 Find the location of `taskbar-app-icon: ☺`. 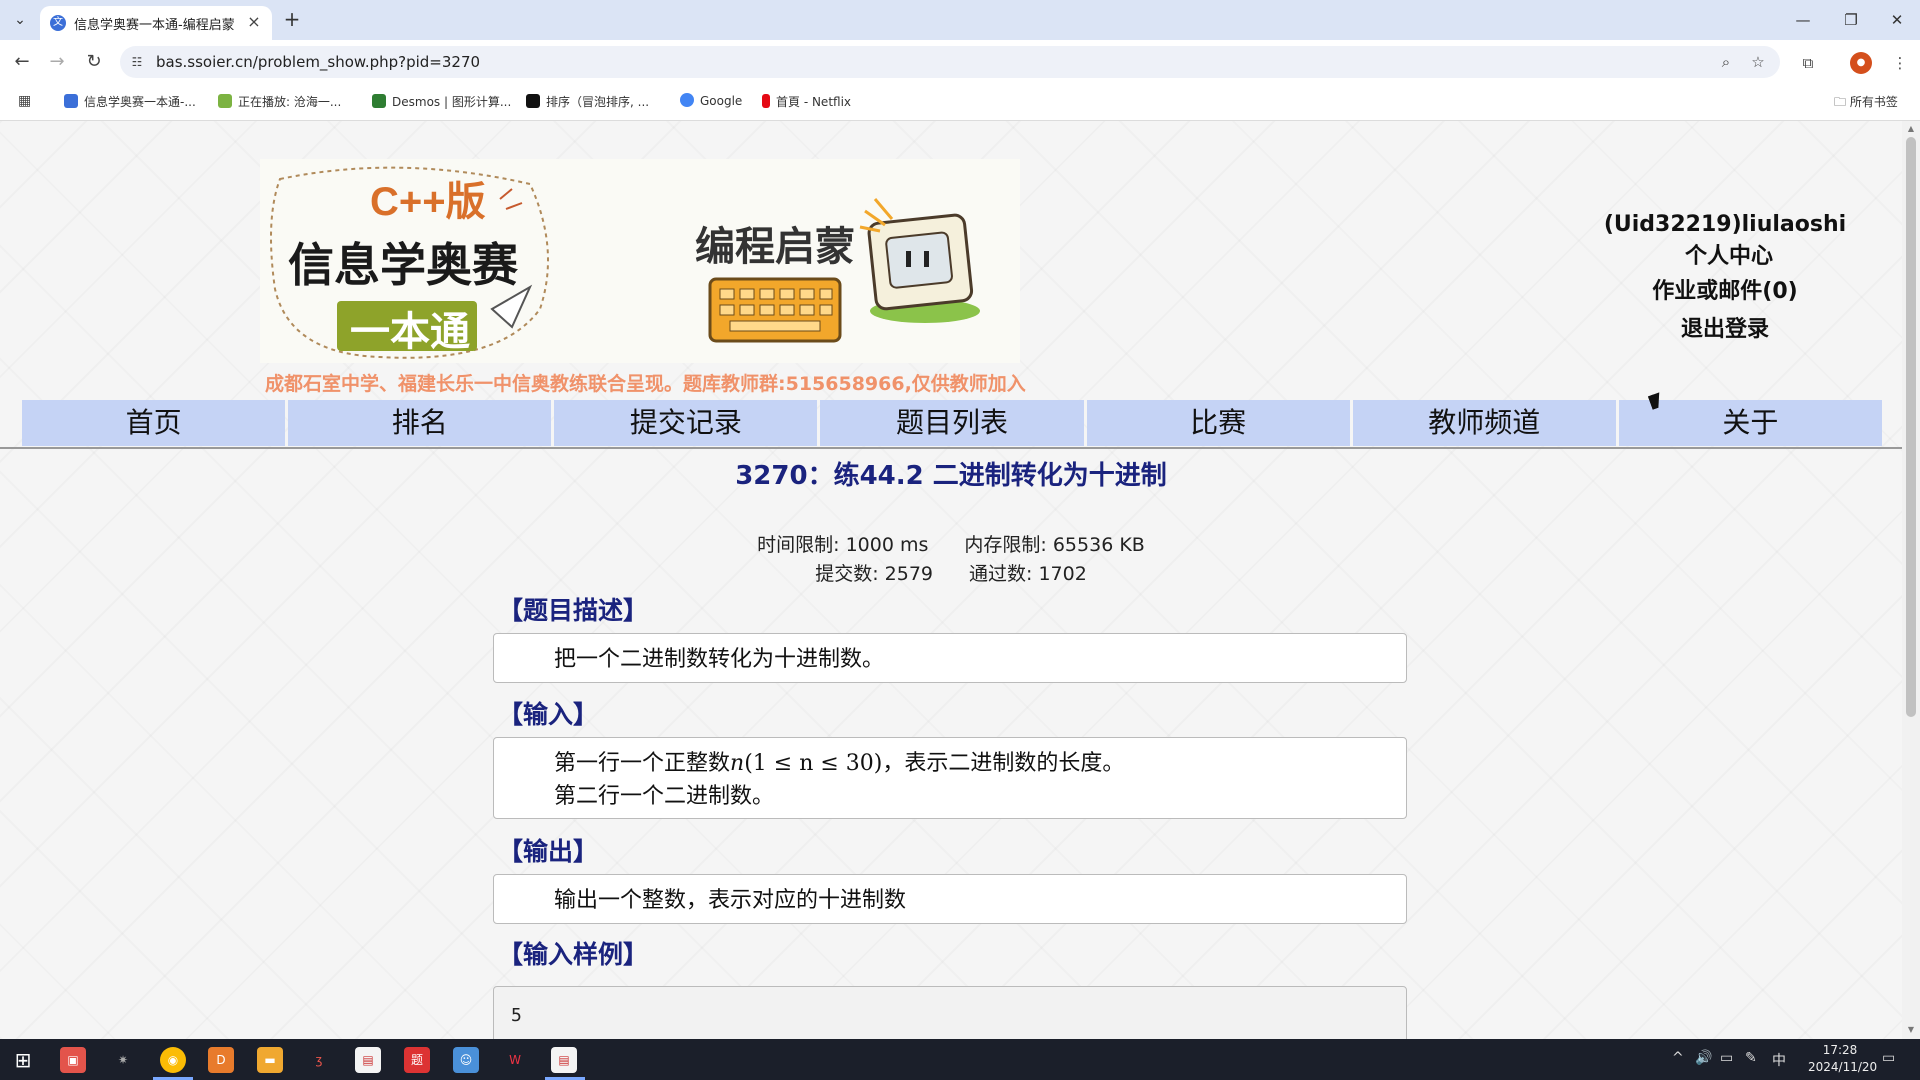

taskbar-app-icon: ☺ is located at coordinates (466, 1060).